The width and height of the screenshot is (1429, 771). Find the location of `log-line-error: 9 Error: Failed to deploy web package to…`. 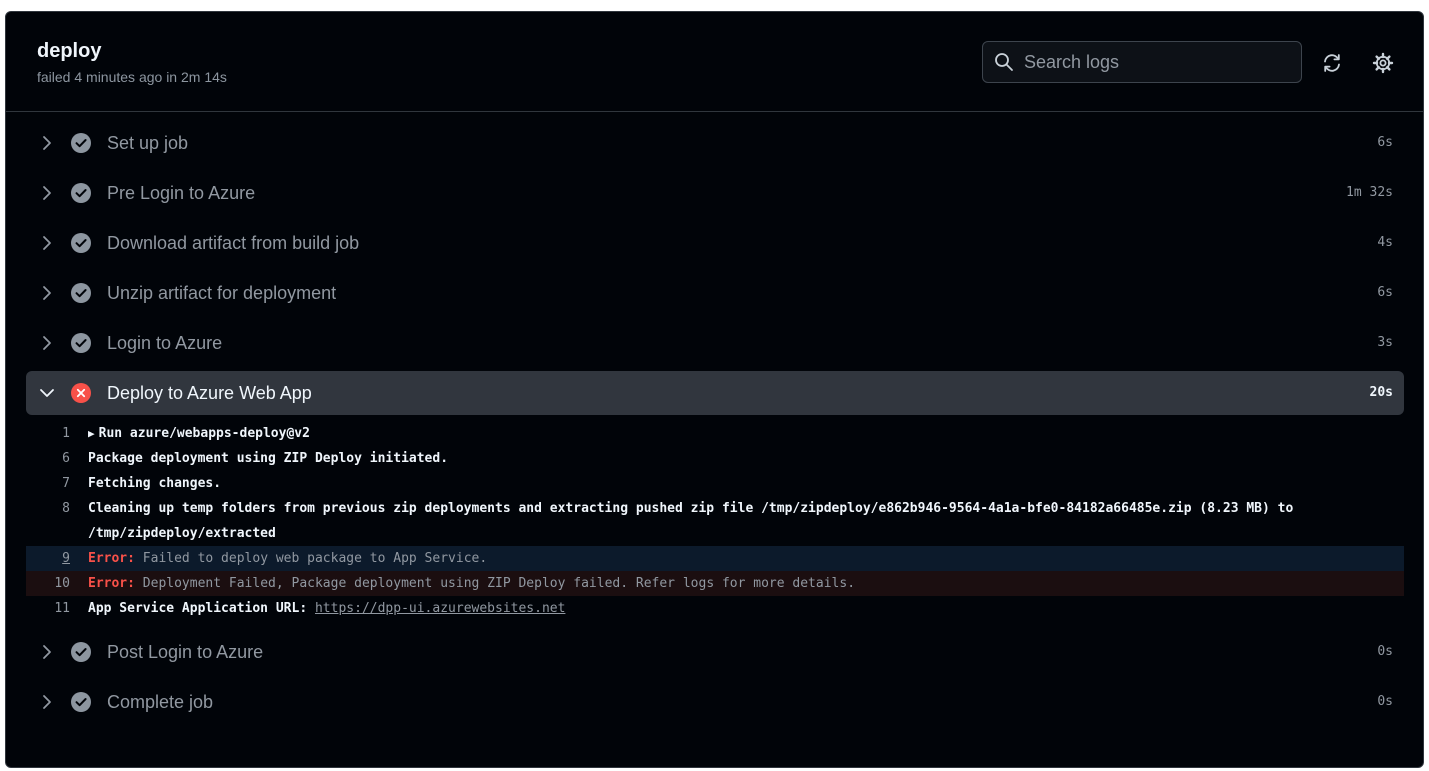

log-line-error: 9 Error: Failed to deploy web package to… is located at coordinates (715, 558).